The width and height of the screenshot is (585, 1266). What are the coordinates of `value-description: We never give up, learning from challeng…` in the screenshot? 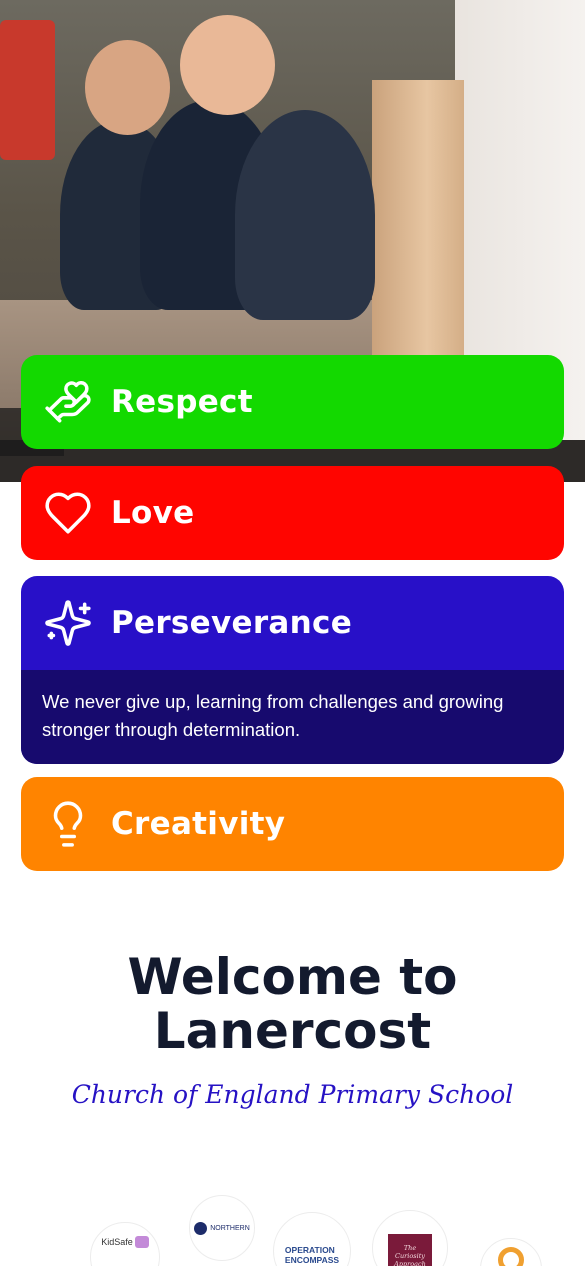 It's located at (292, 717).